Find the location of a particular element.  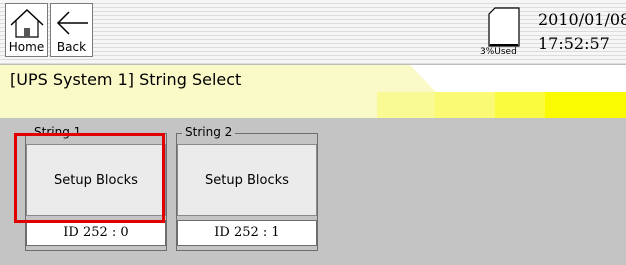

home-icon is located at coordinates (27, 23).